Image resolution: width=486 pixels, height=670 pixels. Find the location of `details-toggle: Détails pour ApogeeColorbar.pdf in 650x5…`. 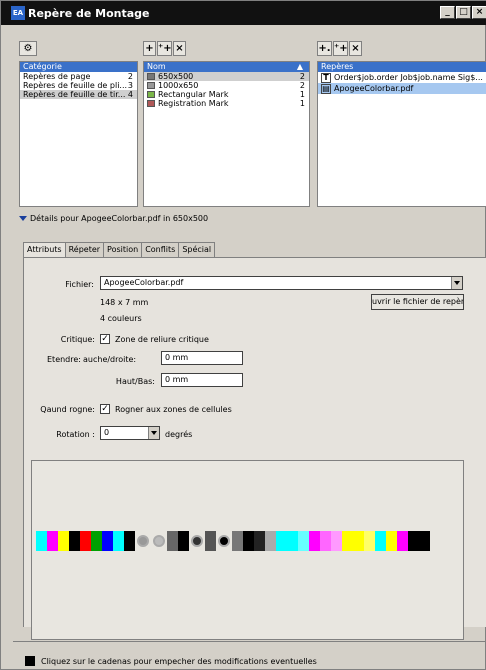

details-toggle: Détails pour ApogeeColorbar.pdf in 650x5… is located at coordinates (113, 218).